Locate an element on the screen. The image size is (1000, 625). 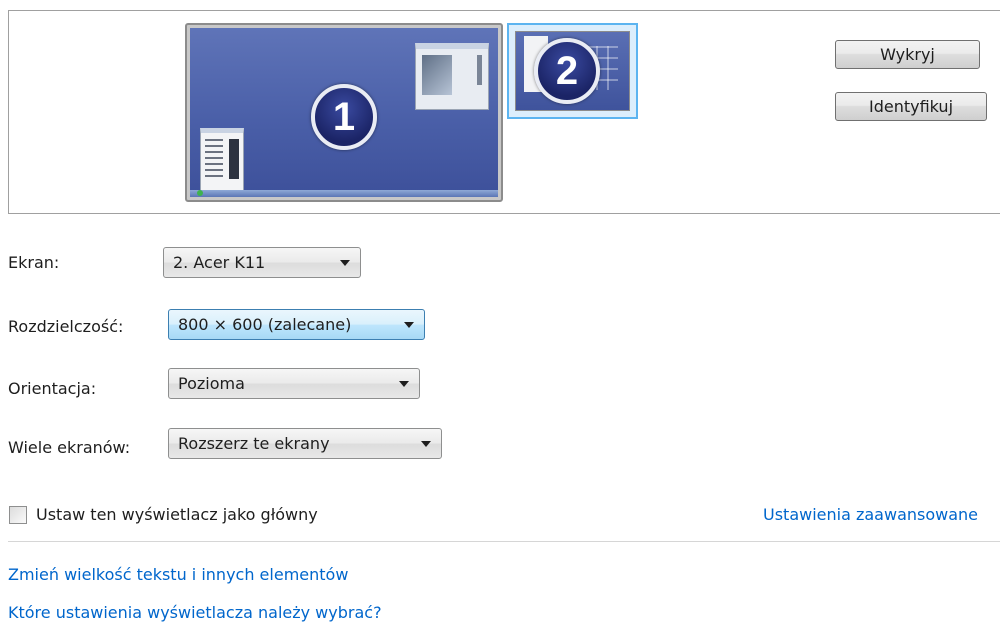
monitor-2-screen: 2 is located at coordinates (572, 71).